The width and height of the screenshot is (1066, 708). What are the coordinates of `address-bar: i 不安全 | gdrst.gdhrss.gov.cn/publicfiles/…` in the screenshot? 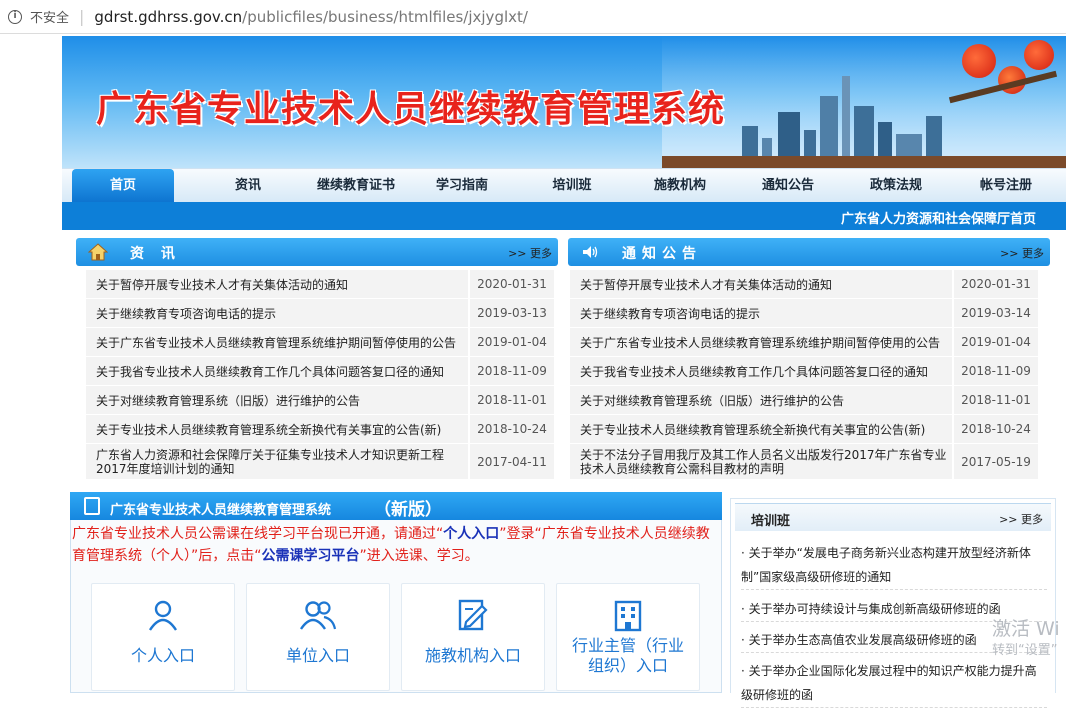 It's located at (533, 17).